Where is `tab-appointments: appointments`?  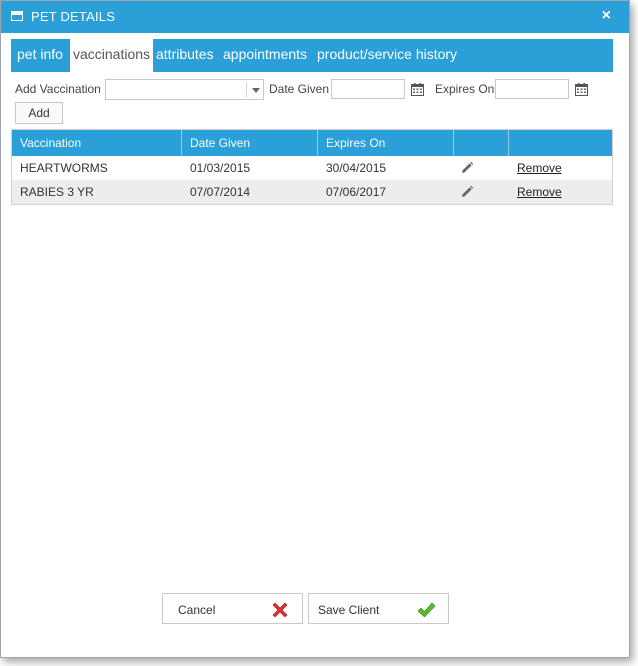
tab-appointments: appointments is located at coordinates (265, 55).